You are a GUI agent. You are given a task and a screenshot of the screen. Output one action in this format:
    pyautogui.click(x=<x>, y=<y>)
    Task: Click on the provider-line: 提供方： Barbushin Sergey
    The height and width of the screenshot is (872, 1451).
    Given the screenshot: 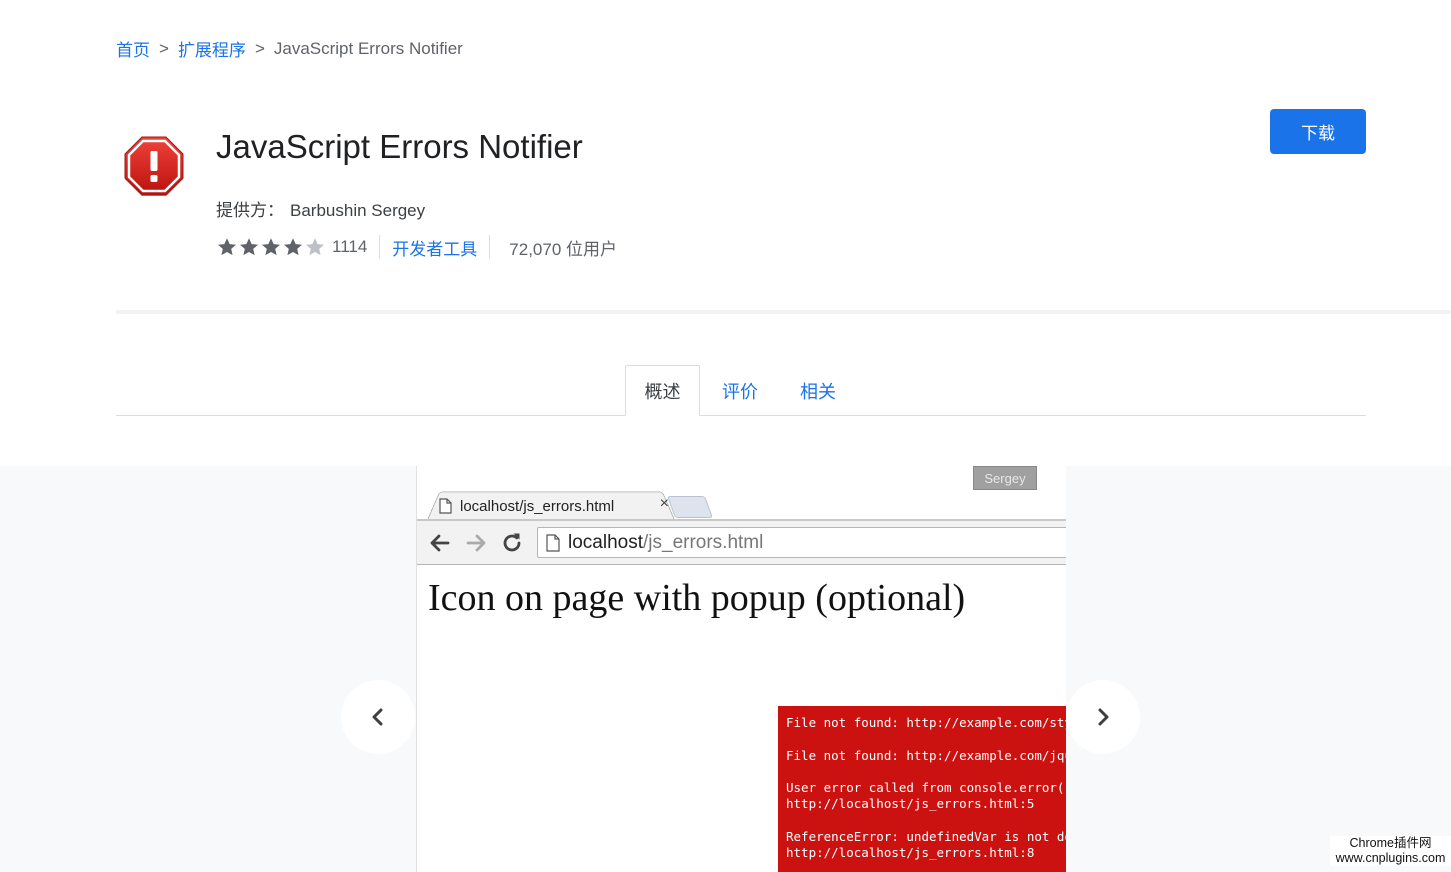 What is the action you would take?
    pyautogui.click(x=320, y=208)
    